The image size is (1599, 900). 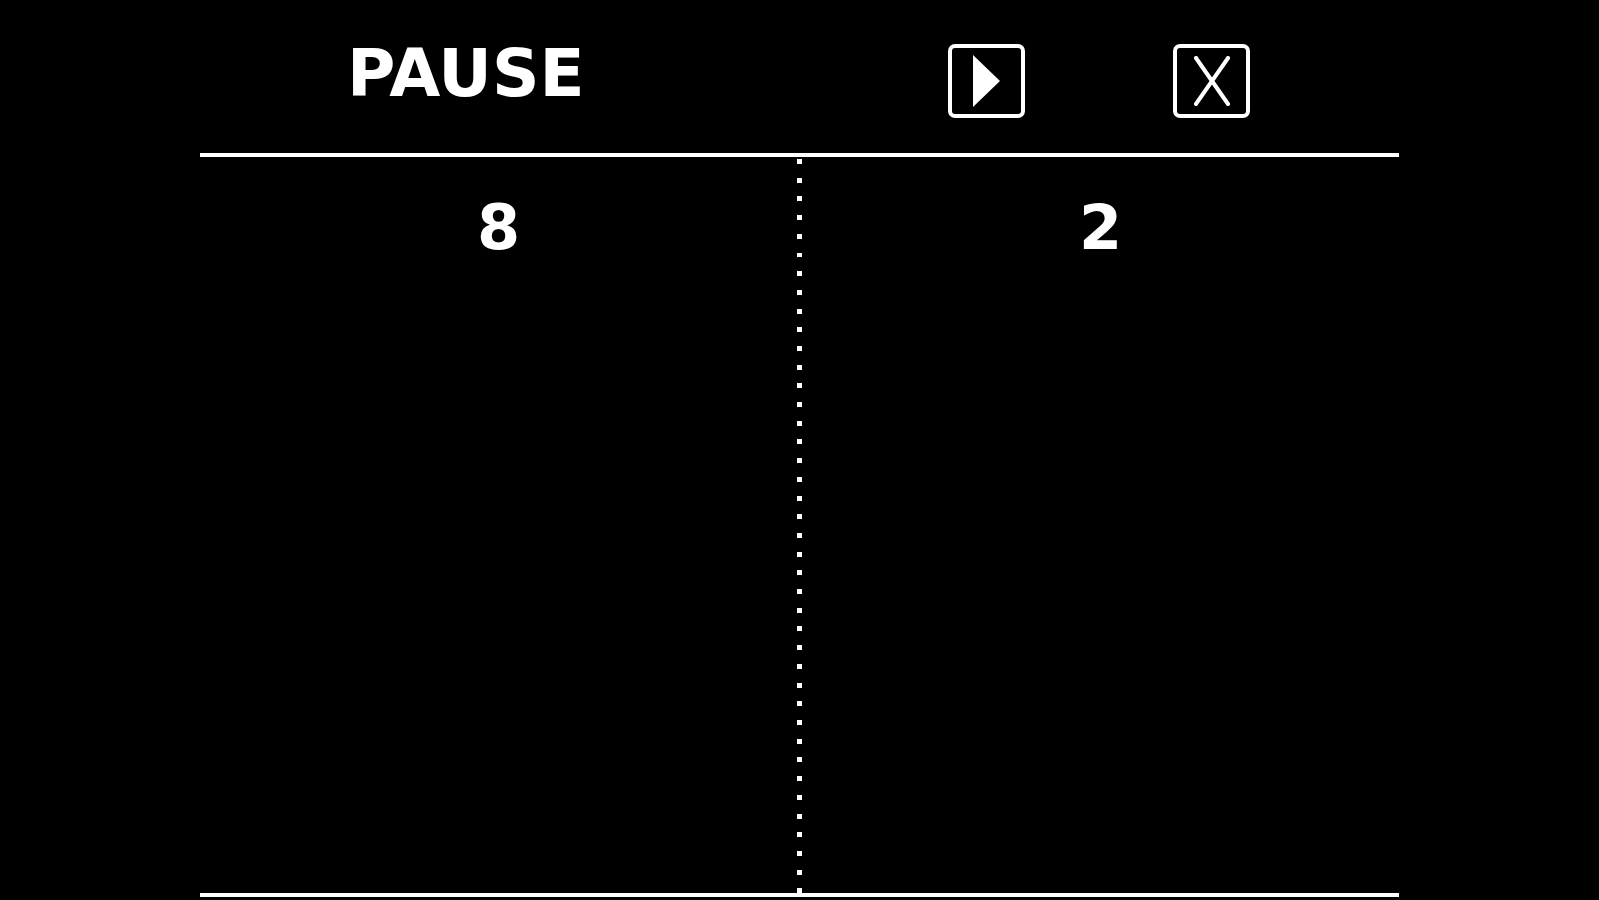 I want to click on pause-title: PAUSE, so click(x=466, y=73).